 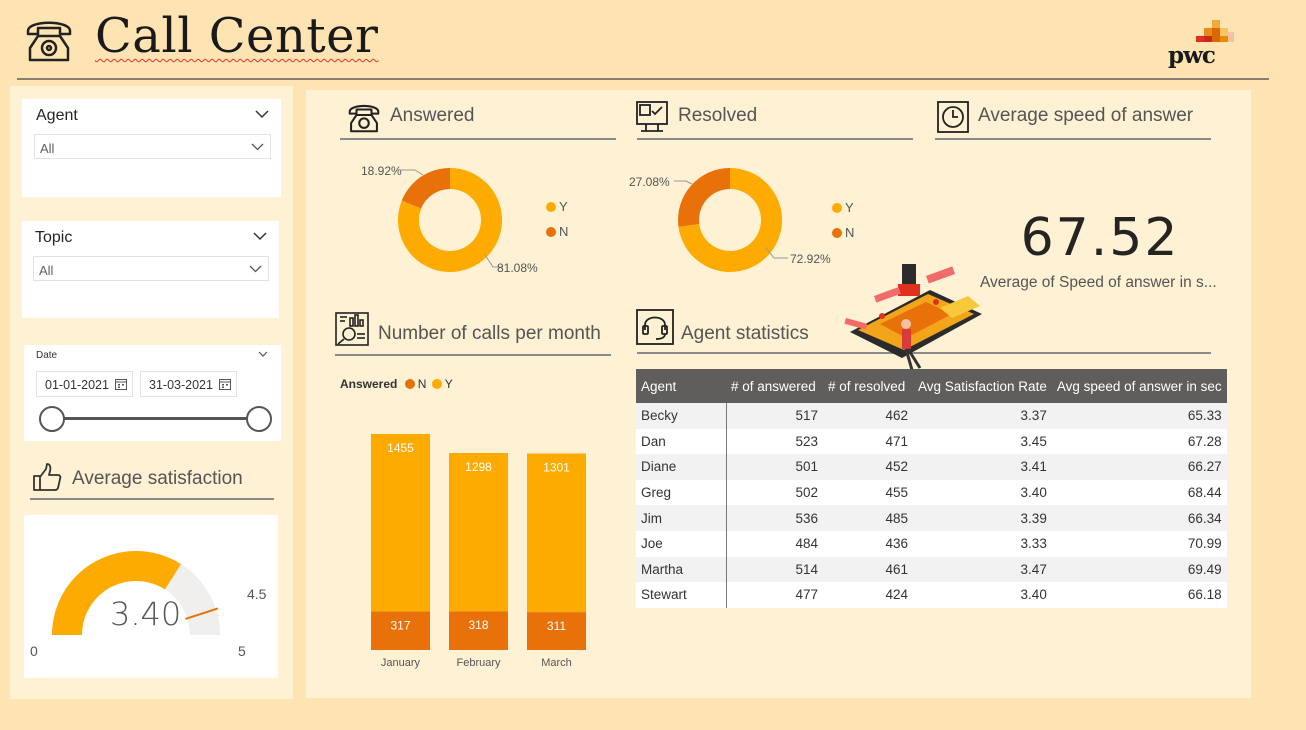 I want to click on table-cell: 65.33, so click(x=1139, y=416).